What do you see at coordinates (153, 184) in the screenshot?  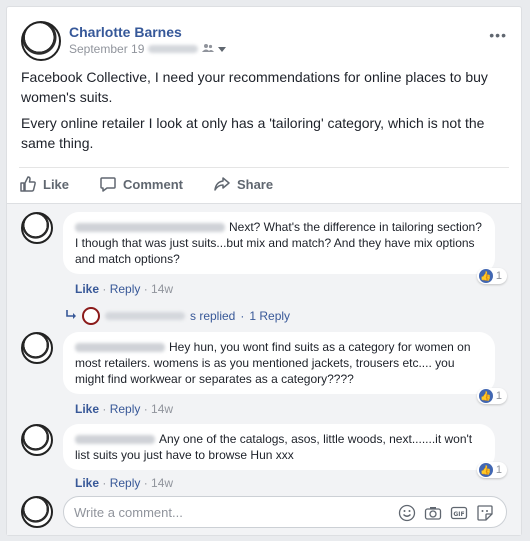 I see `comment-label: Comment` at bounding box center [153, 184].